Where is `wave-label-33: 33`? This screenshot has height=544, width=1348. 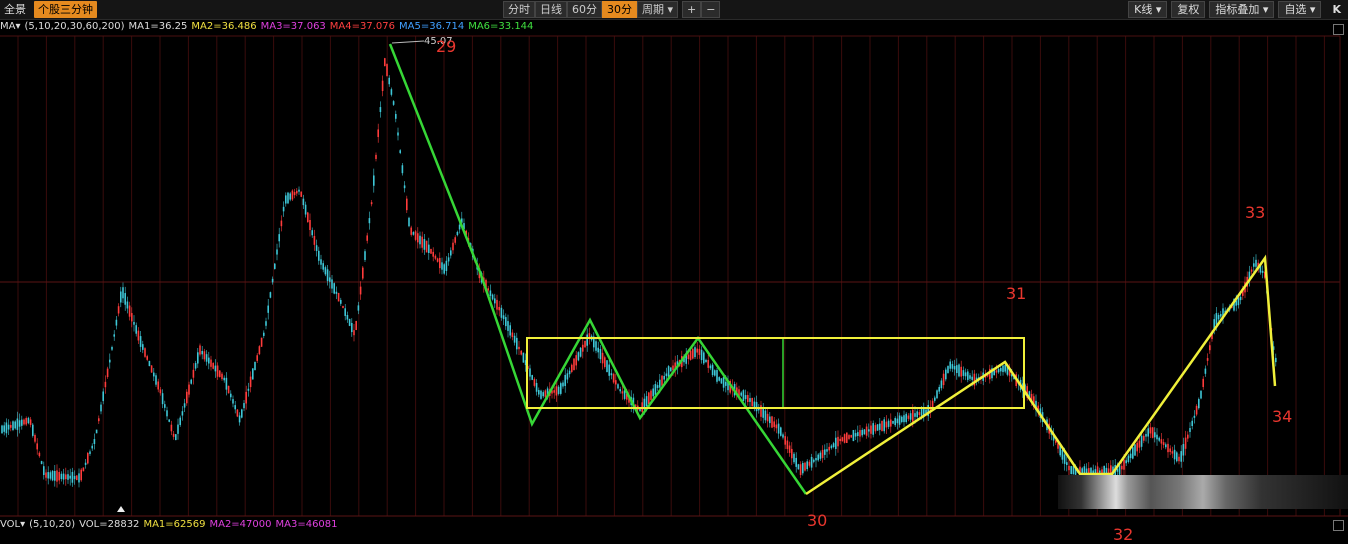
wave-label-33: 33 is located at coordinates (1255, 212).